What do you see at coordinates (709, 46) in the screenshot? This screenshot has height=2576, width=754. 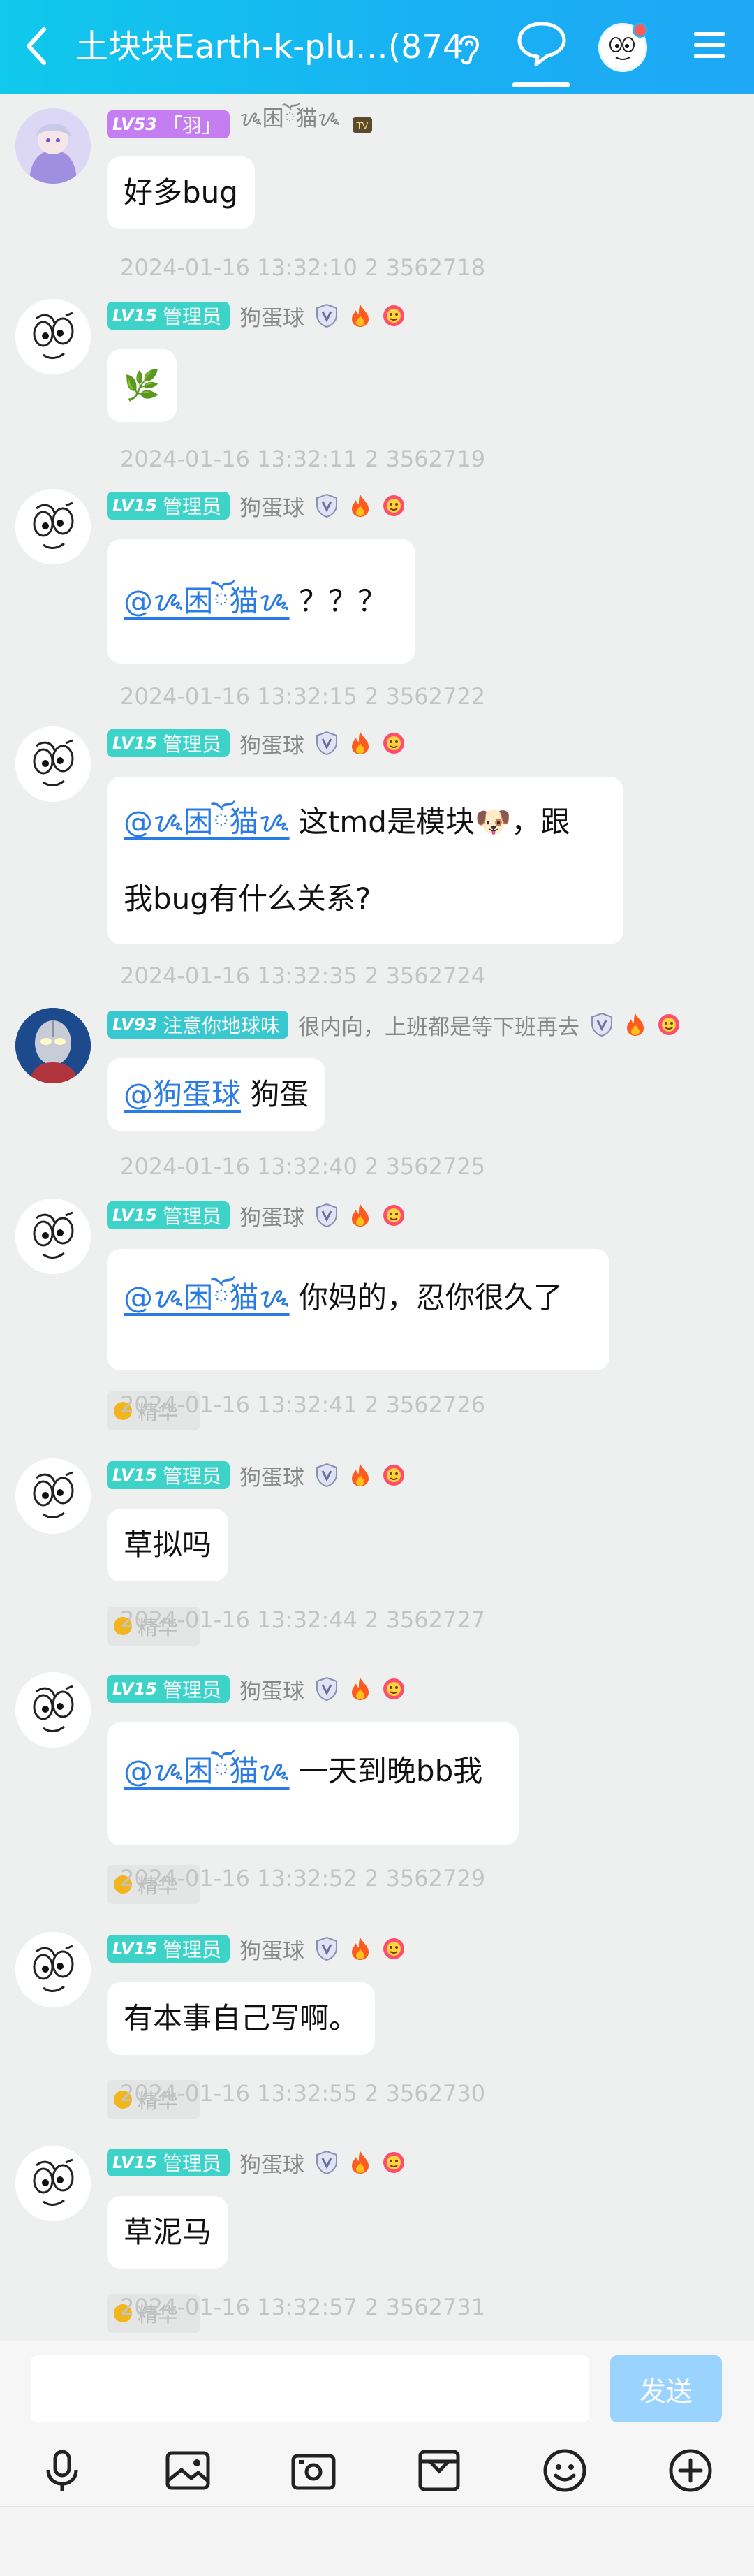 I see `menu-icon` at bounding box center [709, 46].